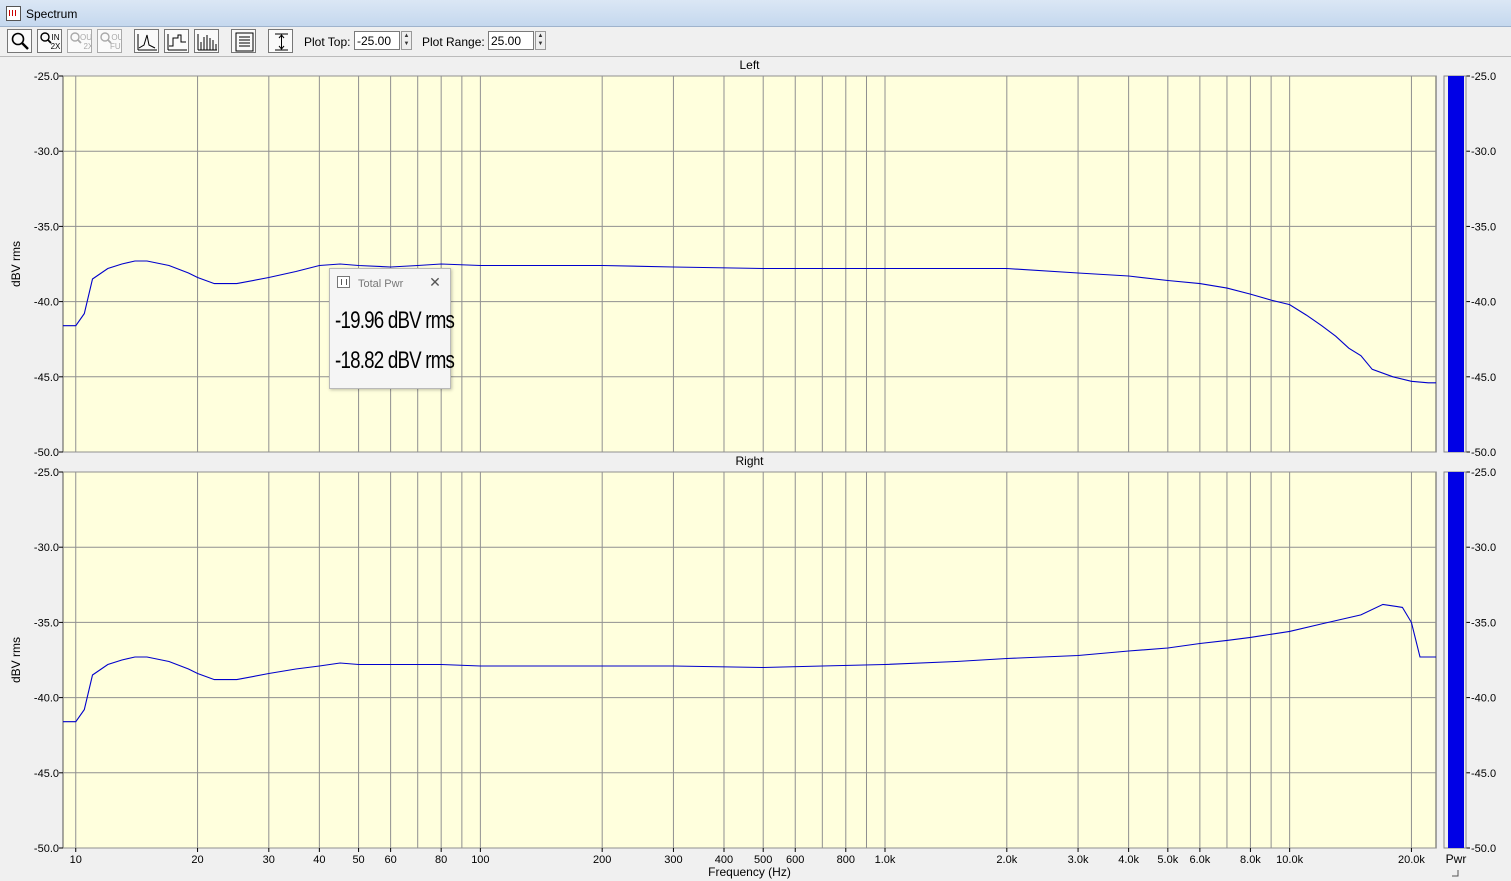 This screenshot has width=1511, height=881. What do you see at coordinates (46, 378) in the screenshot?
I see `left-y-tick-label: -45.0` at bounding box center [46, 378].